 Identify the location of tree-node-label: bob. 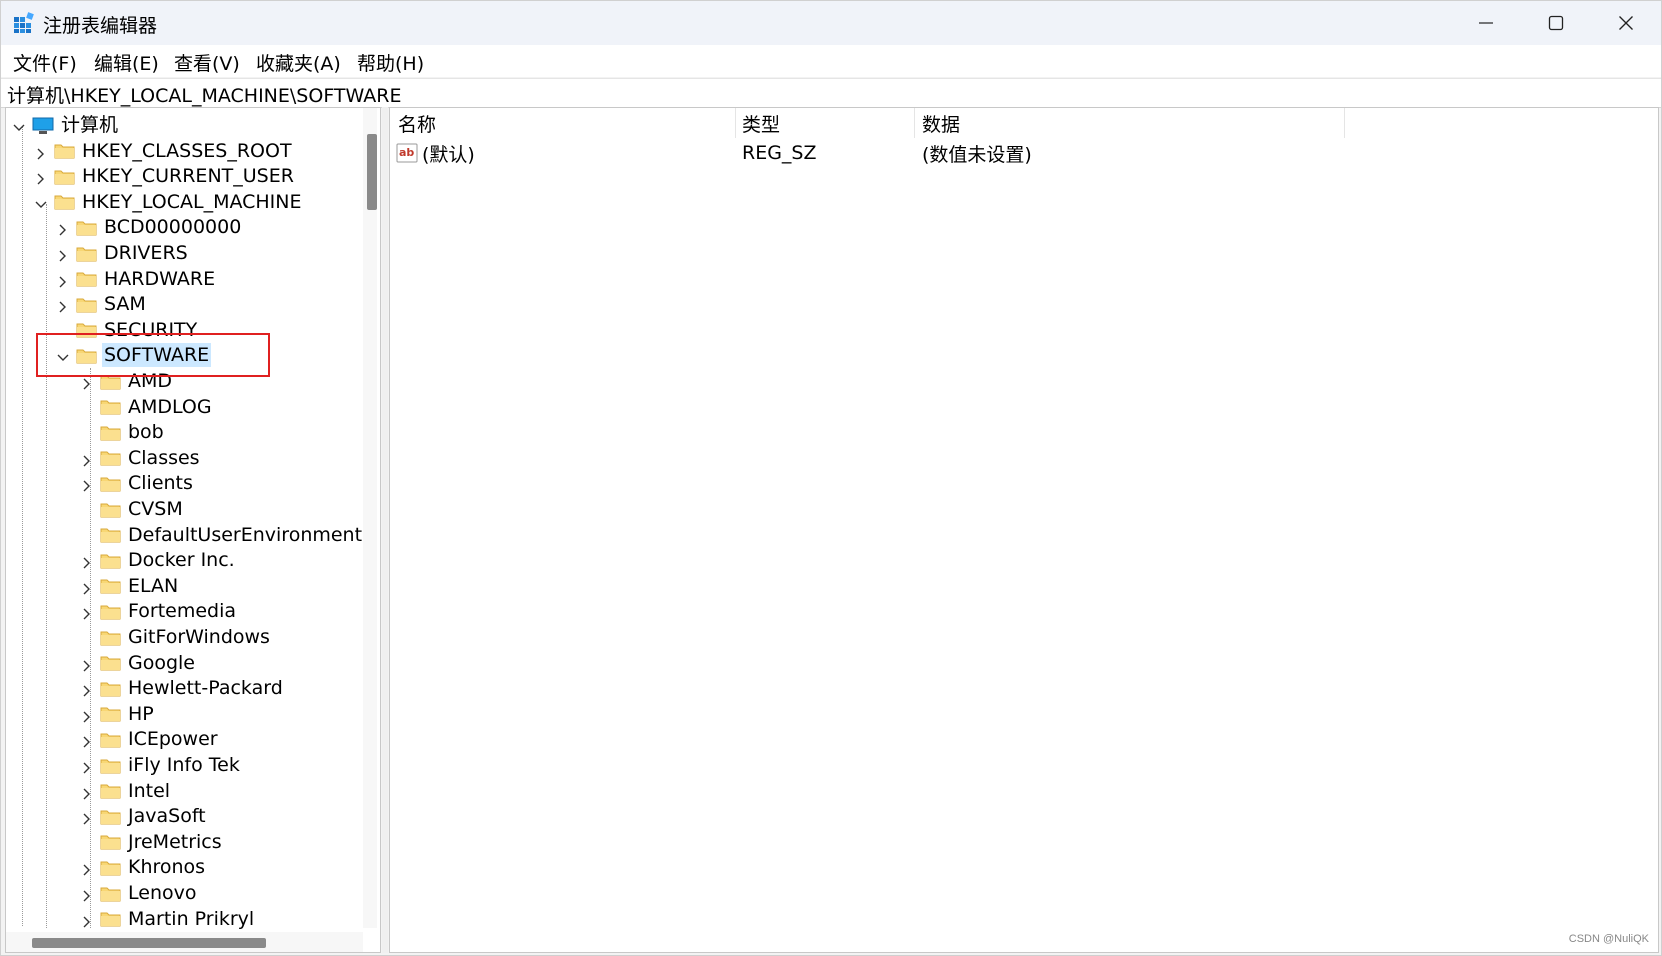
(146, 432).